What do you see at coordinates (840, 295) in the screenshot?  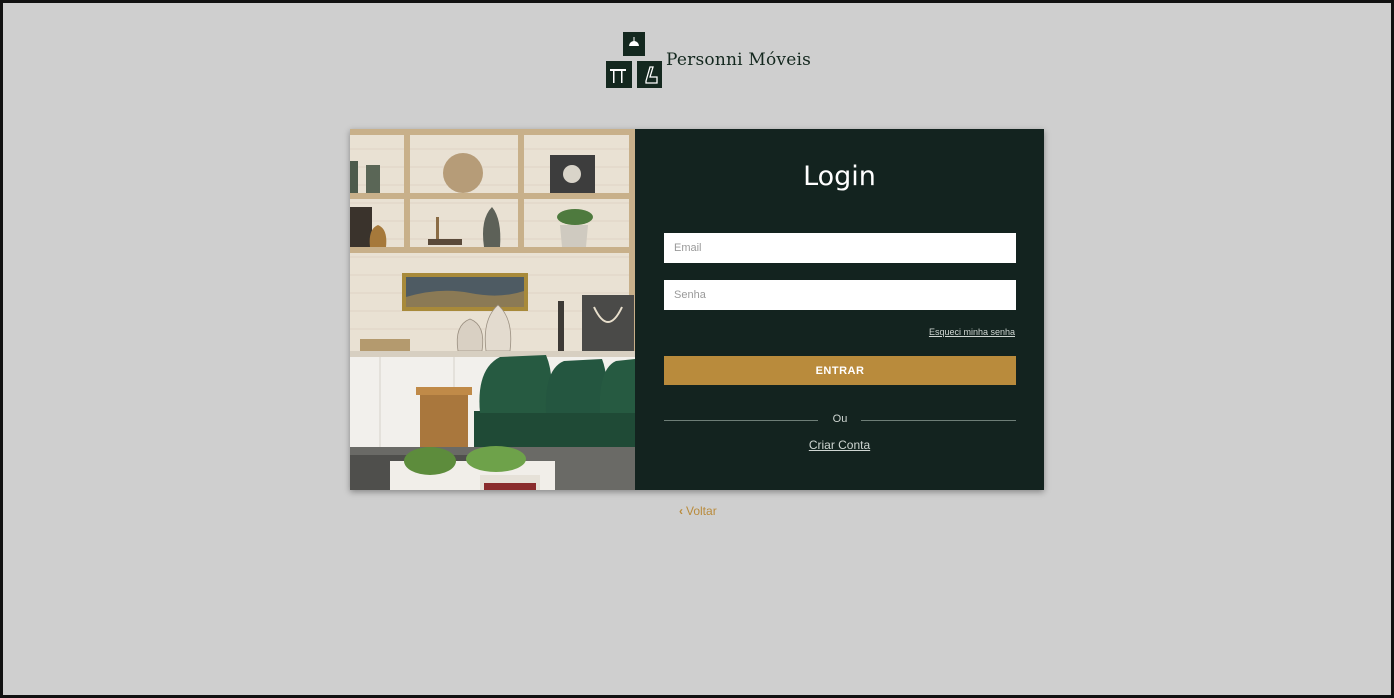 I see `password-field` at bounding box center [840, 295].